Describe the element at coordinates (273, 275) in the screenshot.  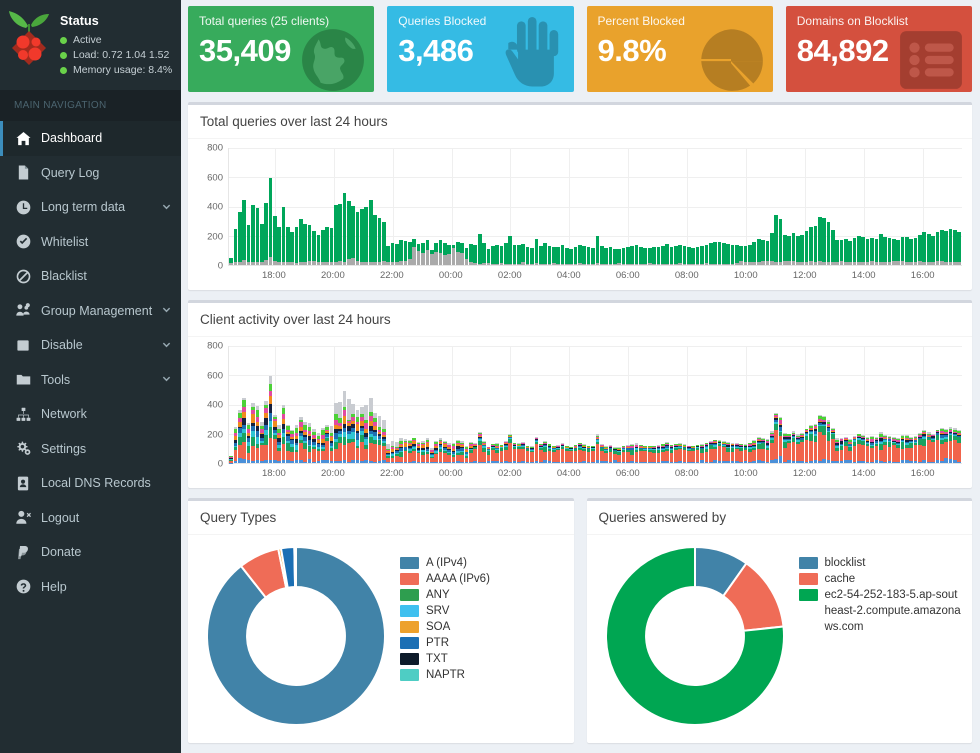
I see `x-axis-tick: 18:00` at that location.